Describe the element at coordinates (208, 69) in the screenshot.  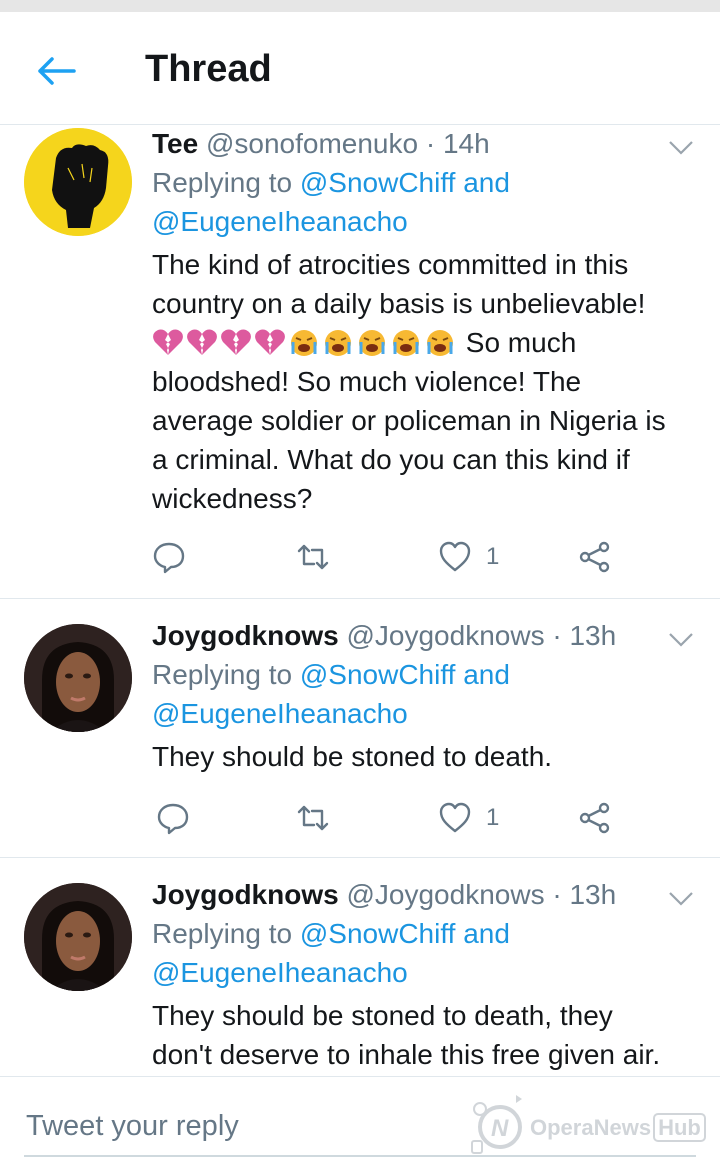
I see `page-title: Thread` at that location.